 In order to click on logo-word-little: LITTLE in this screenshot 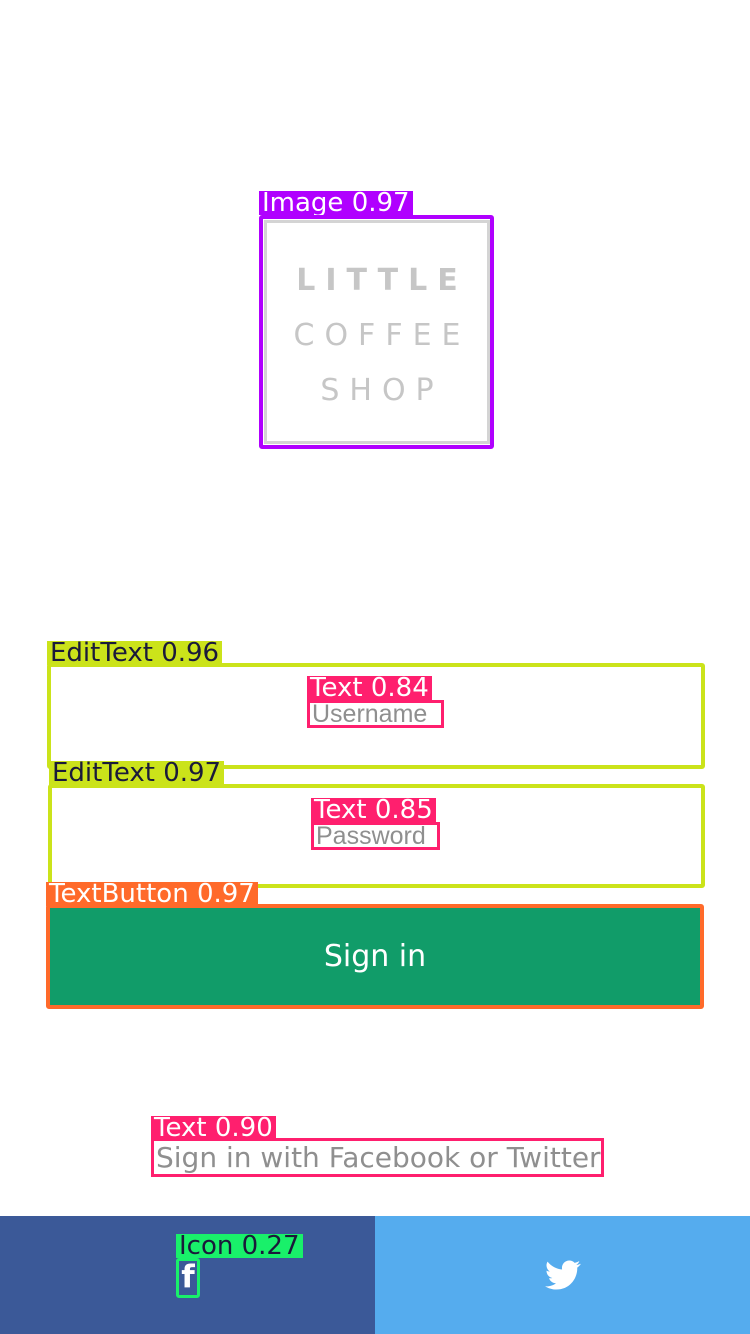, I will do `click(382, 280)`.